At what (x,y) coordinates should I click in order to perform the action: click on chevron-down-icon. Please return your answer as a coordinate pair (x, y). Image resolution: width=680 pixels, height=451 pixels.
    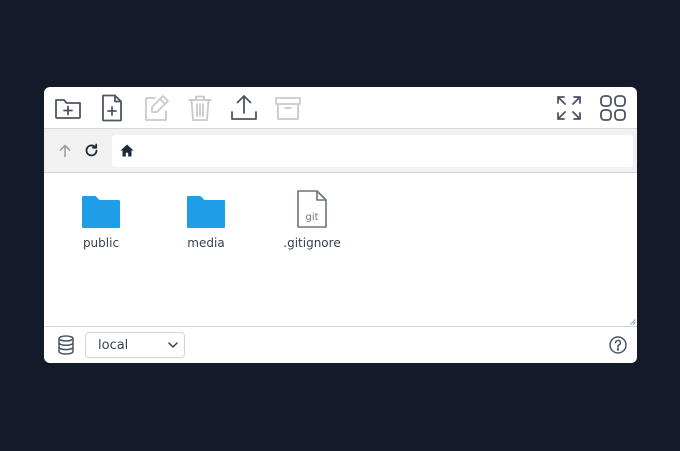
    Looking at the image, I should click on (173, 345).